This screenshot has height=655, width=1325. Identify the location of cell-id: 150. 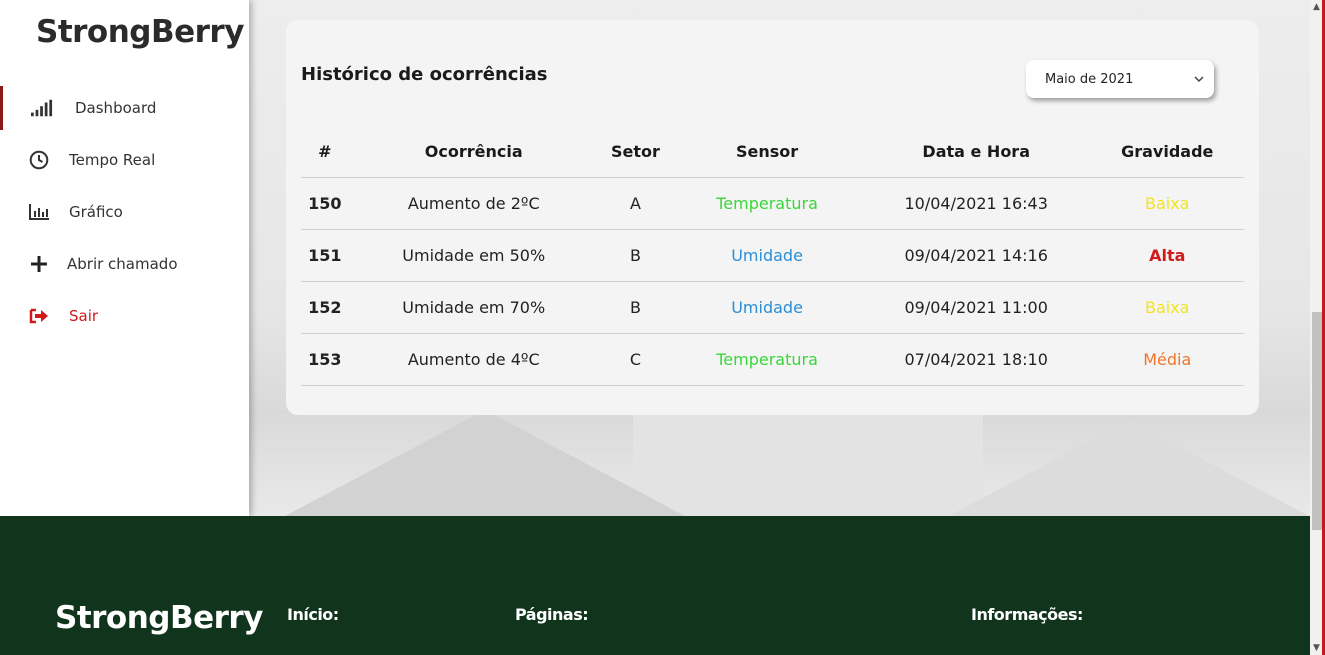
(325, 203).